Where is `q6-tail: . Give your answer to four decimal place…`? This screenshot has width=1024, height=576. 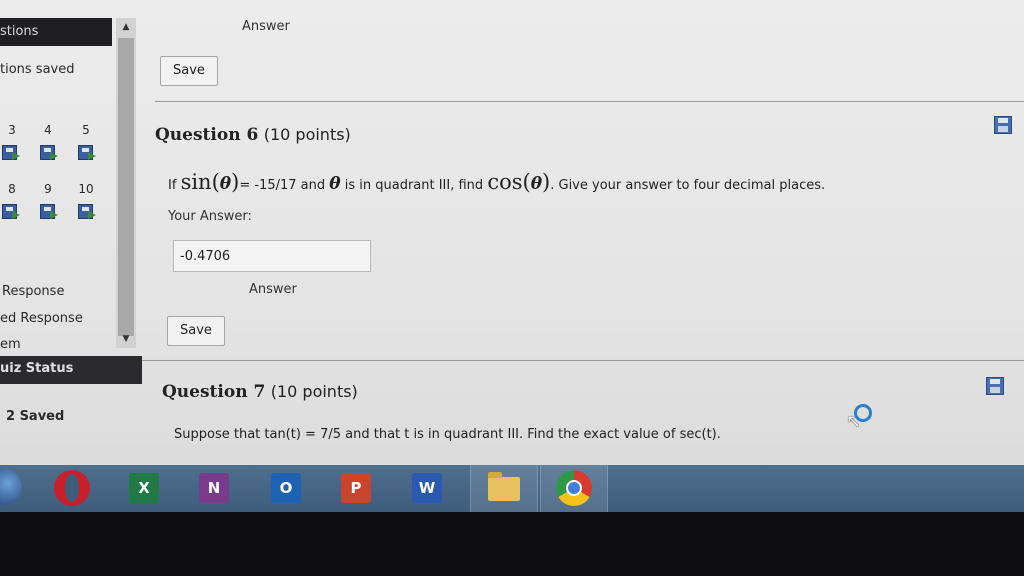 q6-tail: . Give your answer to four decimal place… is located at coordinates (688, 185).